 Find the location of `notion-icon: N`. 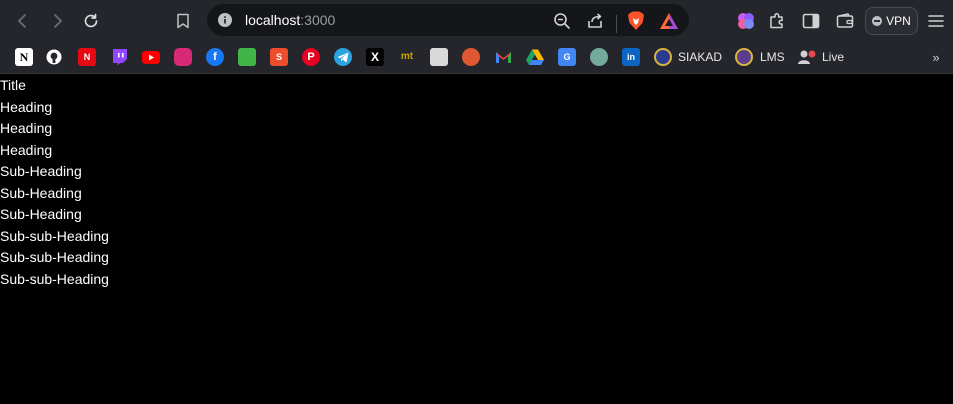

notion-icon: N is located at coordinates (24, 57).